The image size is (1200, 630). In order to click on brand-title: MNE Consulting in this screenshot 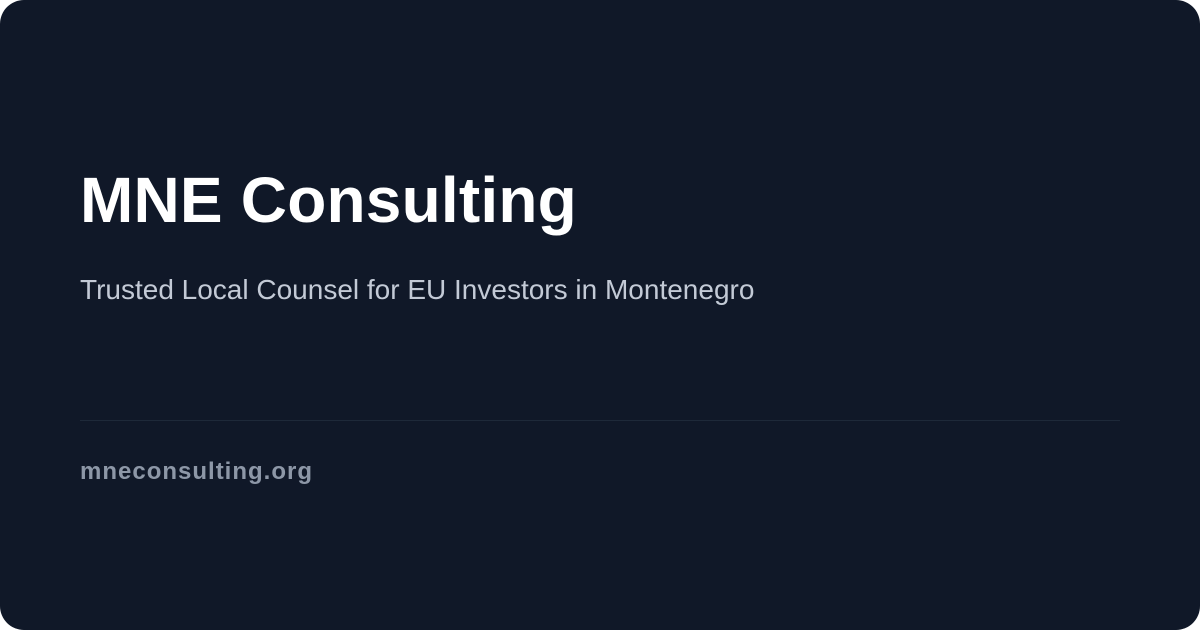, I will do `click(328, 200)`.